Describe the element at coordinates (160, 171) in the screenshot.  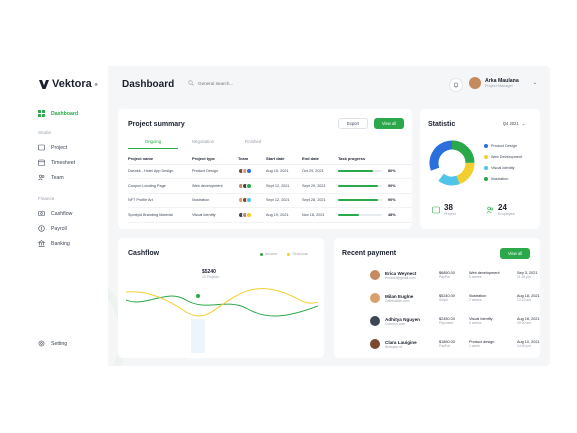
I see `project-name: Dworkk - Hotel App Design` at that location.